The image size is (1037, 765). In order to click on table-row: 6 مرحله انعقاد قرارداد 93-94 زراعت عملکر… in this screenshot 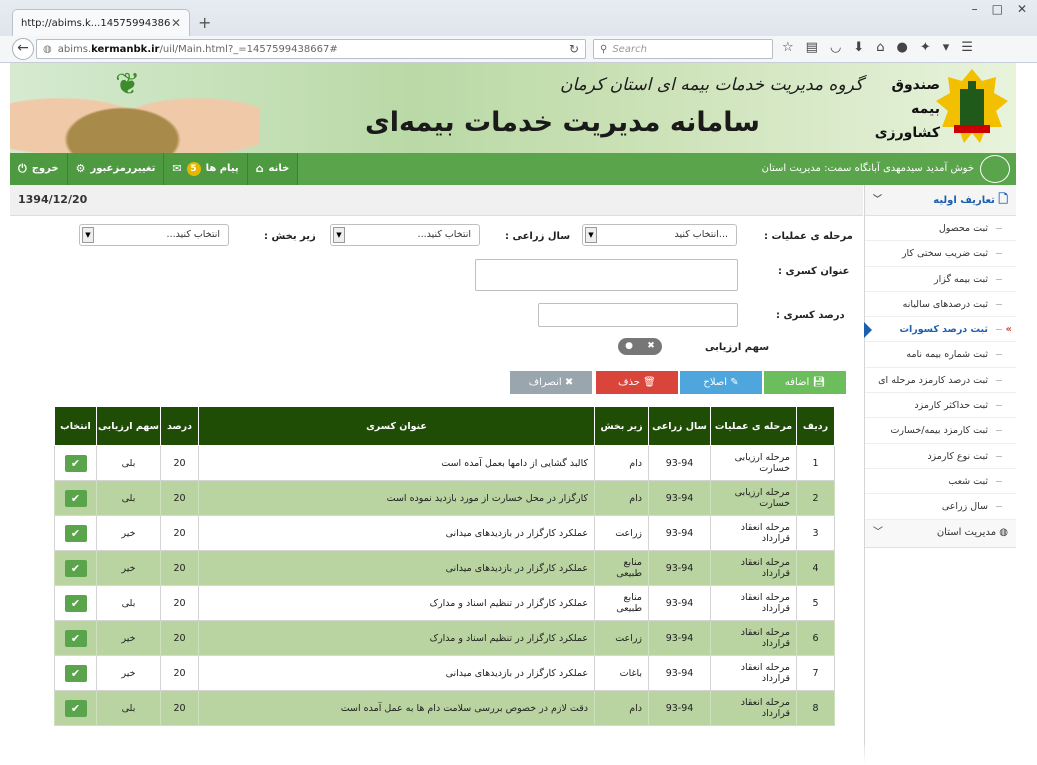, I will do `click(444, 638)`.